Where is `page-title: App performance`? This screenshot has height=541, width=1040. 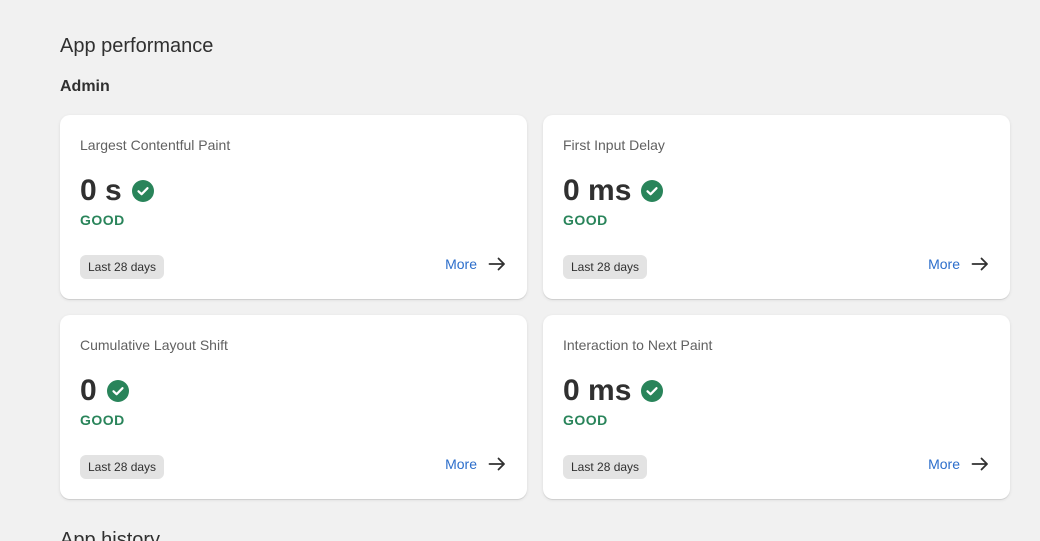
page-title: App performance is located at coordinates (137, 46).